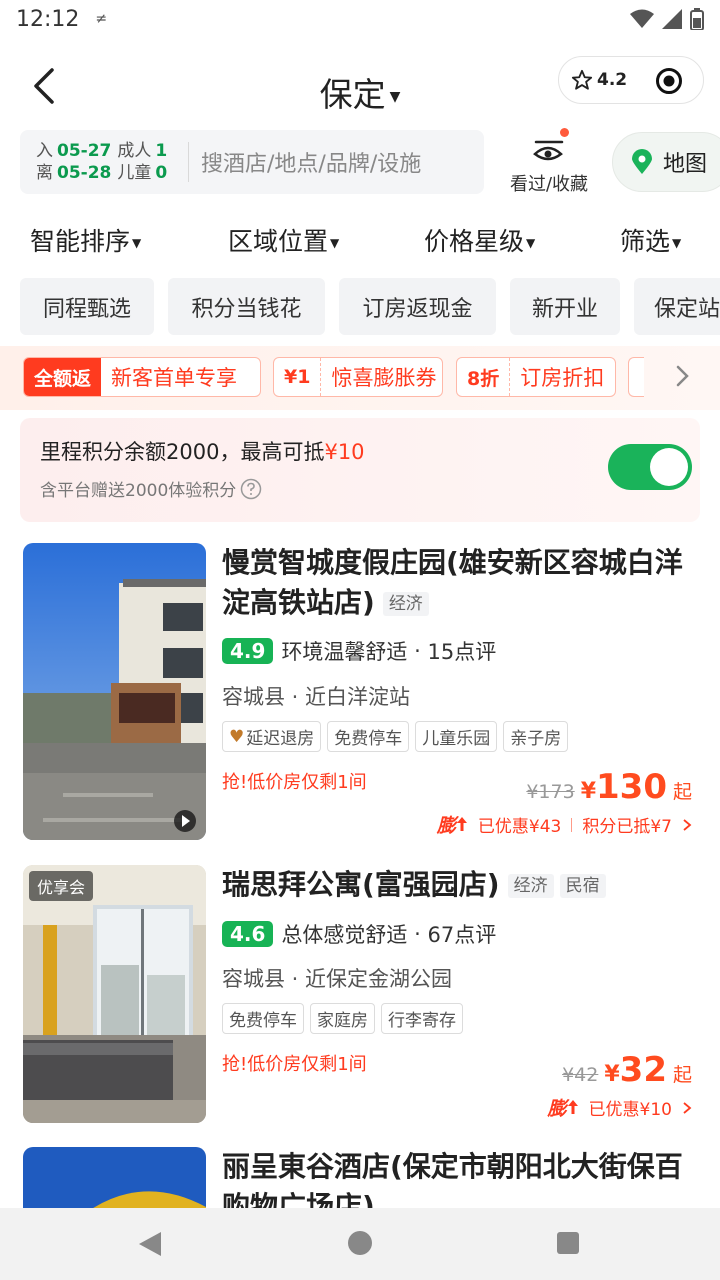  I want to click on sort-filter: 筛选 ▼, so click(650, 240).